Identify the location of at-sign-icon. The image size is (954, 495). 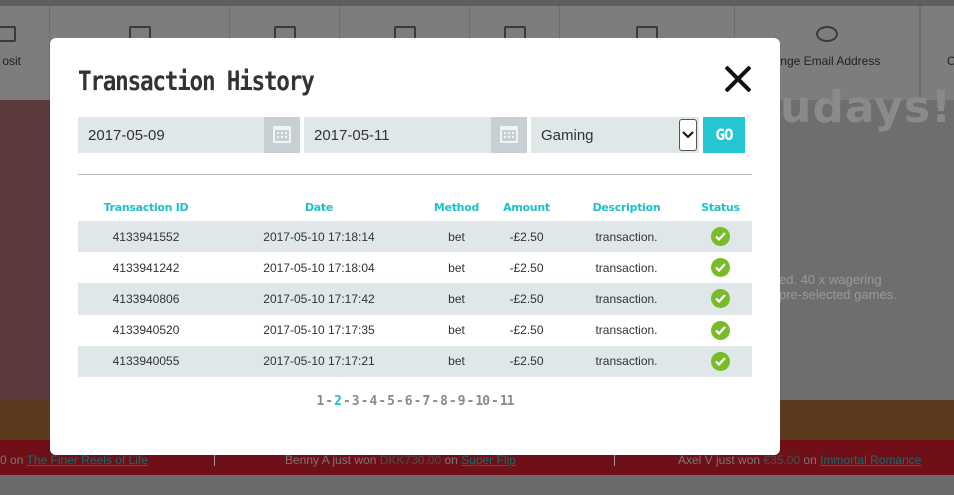
(827, 34).